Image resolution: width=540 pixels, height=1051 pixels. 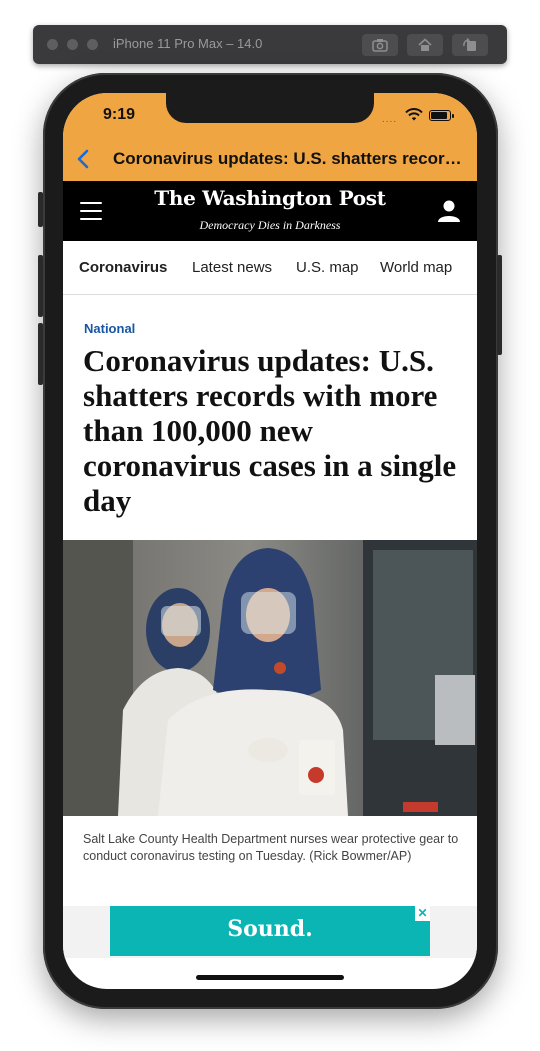 I want to click on power-button, so click(x=499, y=305).